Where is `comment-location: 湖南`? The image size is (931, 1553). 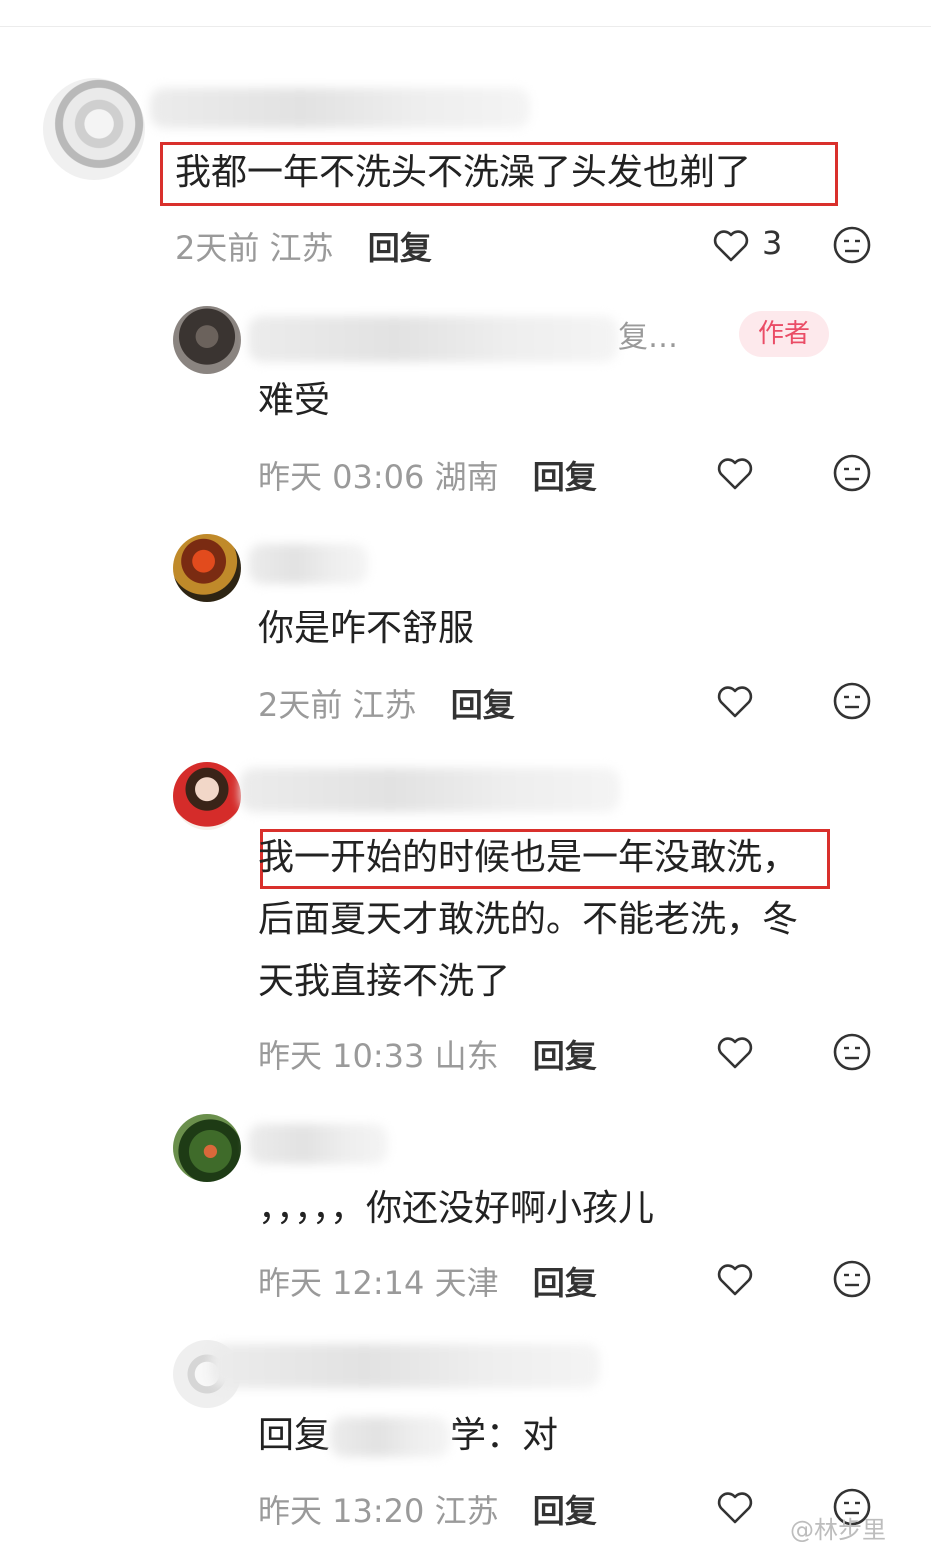 comment-location: 湖南 is located at coordinates (466, 477).